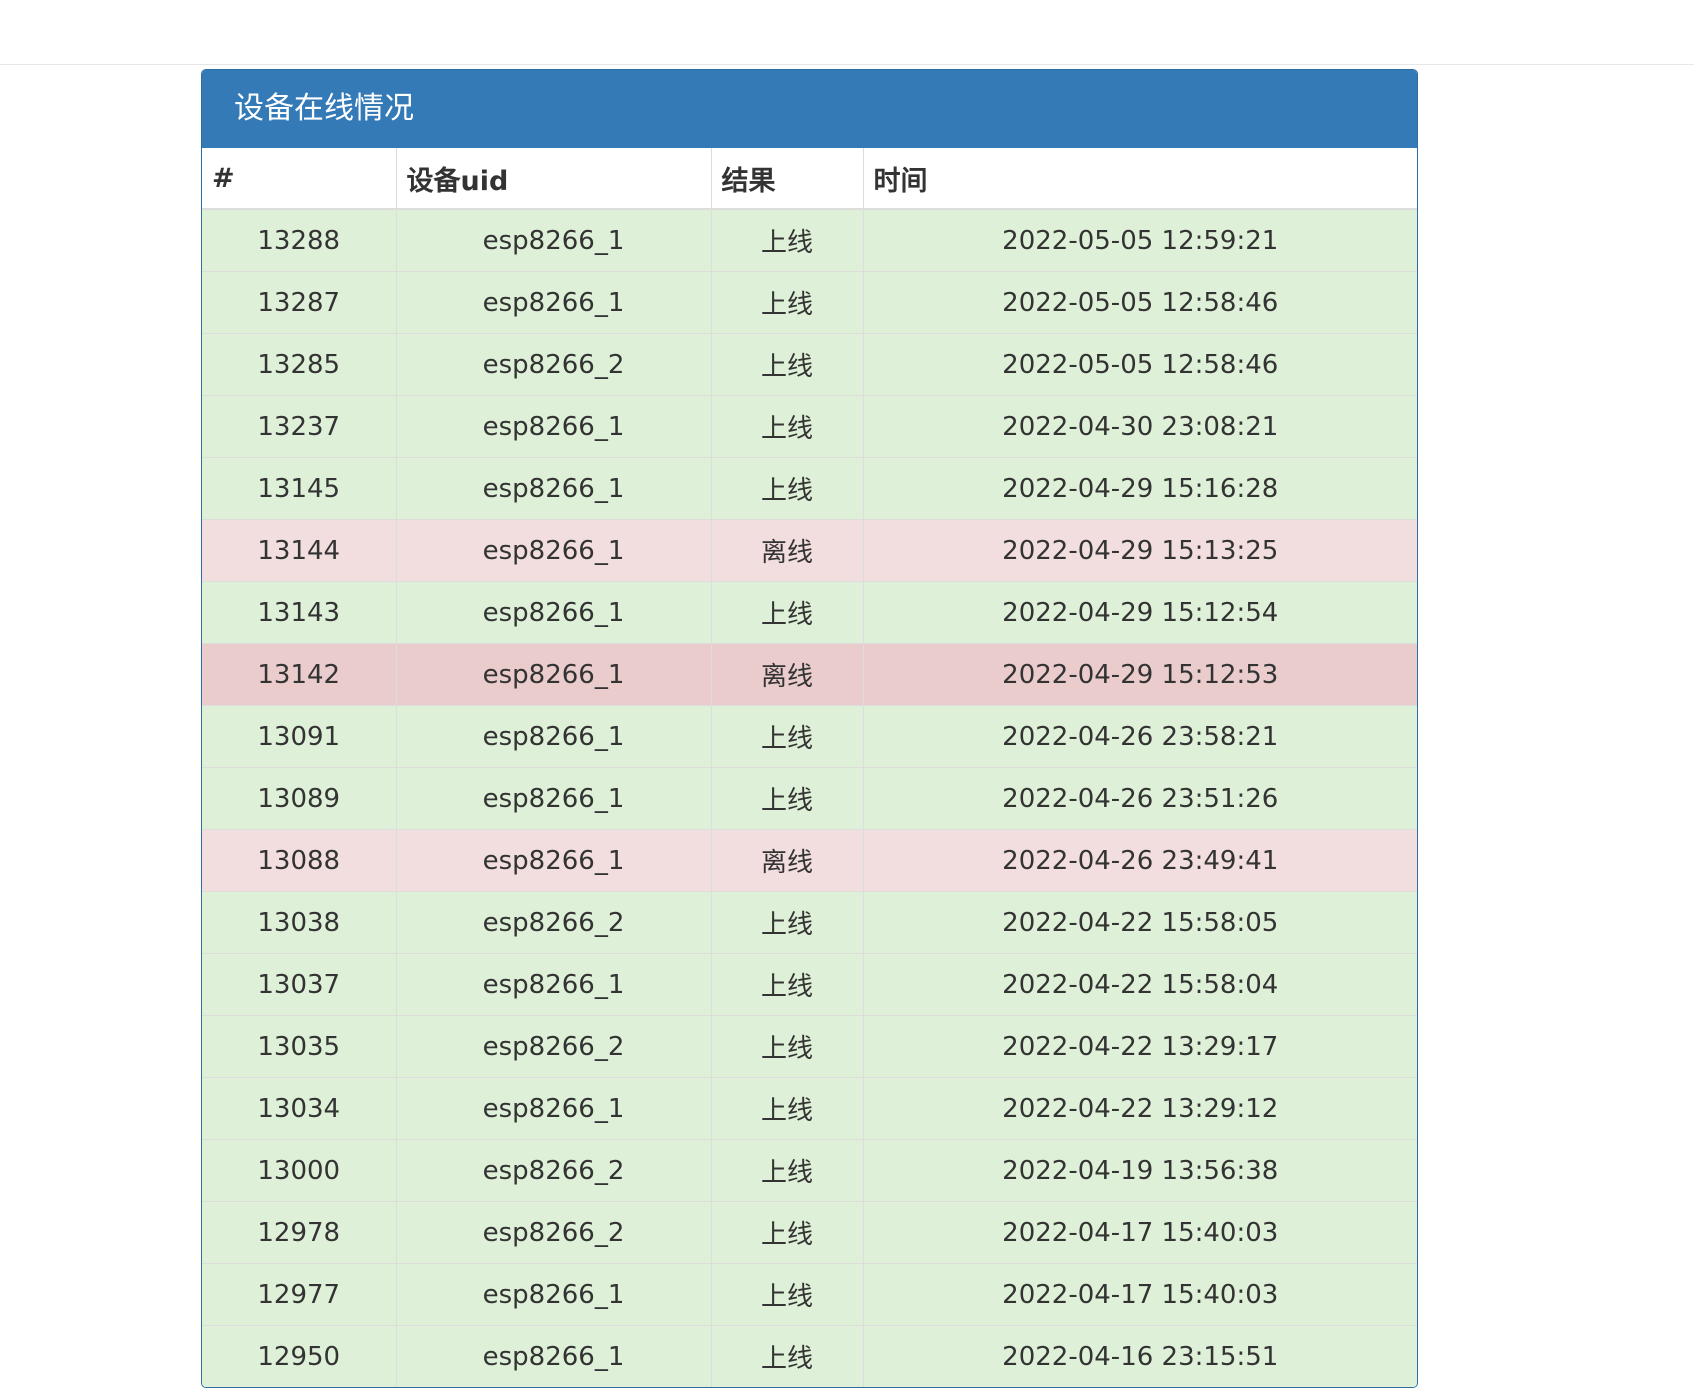  I want to click on cell-time: 2022-04-19 13:56:38, so click(1140, 1170).